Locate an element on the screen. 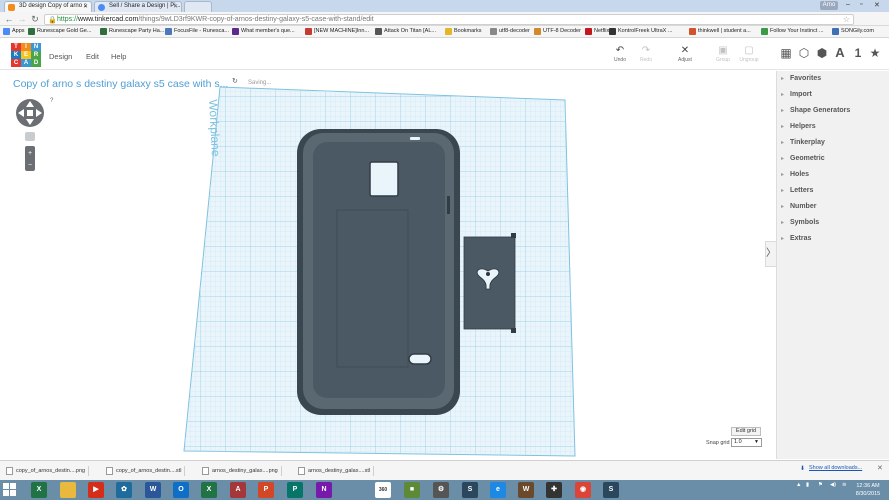 This screenshot has height=500, width=889. 360-icon: 360 is located at coordinates (383, 490).